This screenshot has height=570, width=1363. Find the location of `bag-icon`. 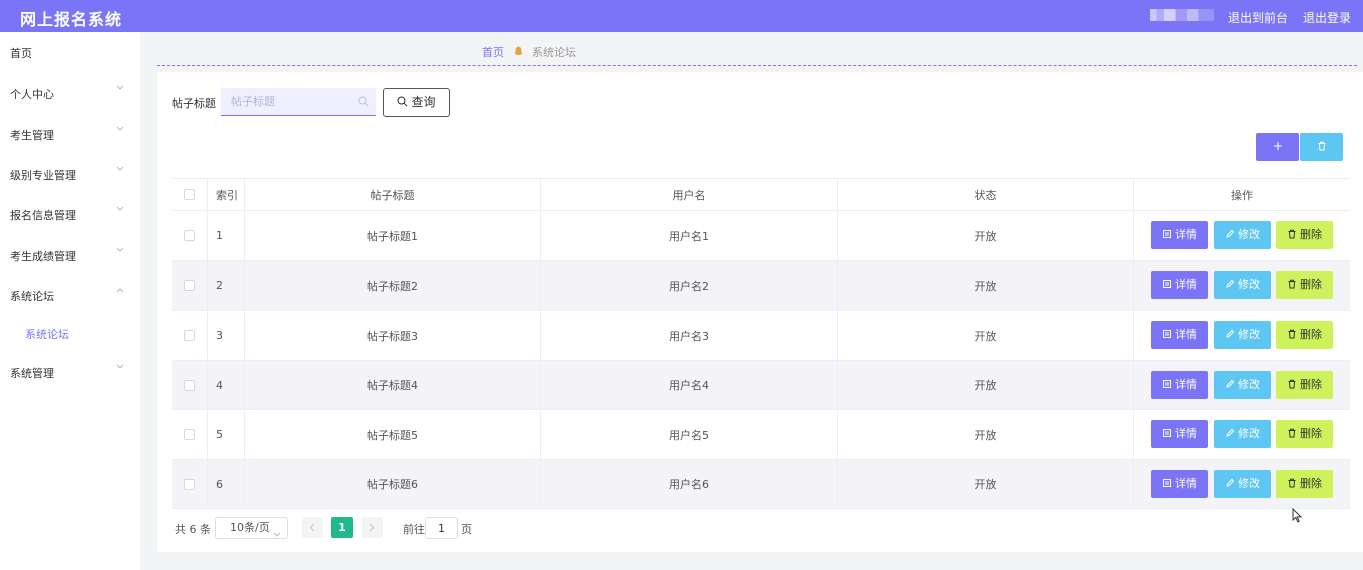

bag-icon is located at coordinates (518, 52).